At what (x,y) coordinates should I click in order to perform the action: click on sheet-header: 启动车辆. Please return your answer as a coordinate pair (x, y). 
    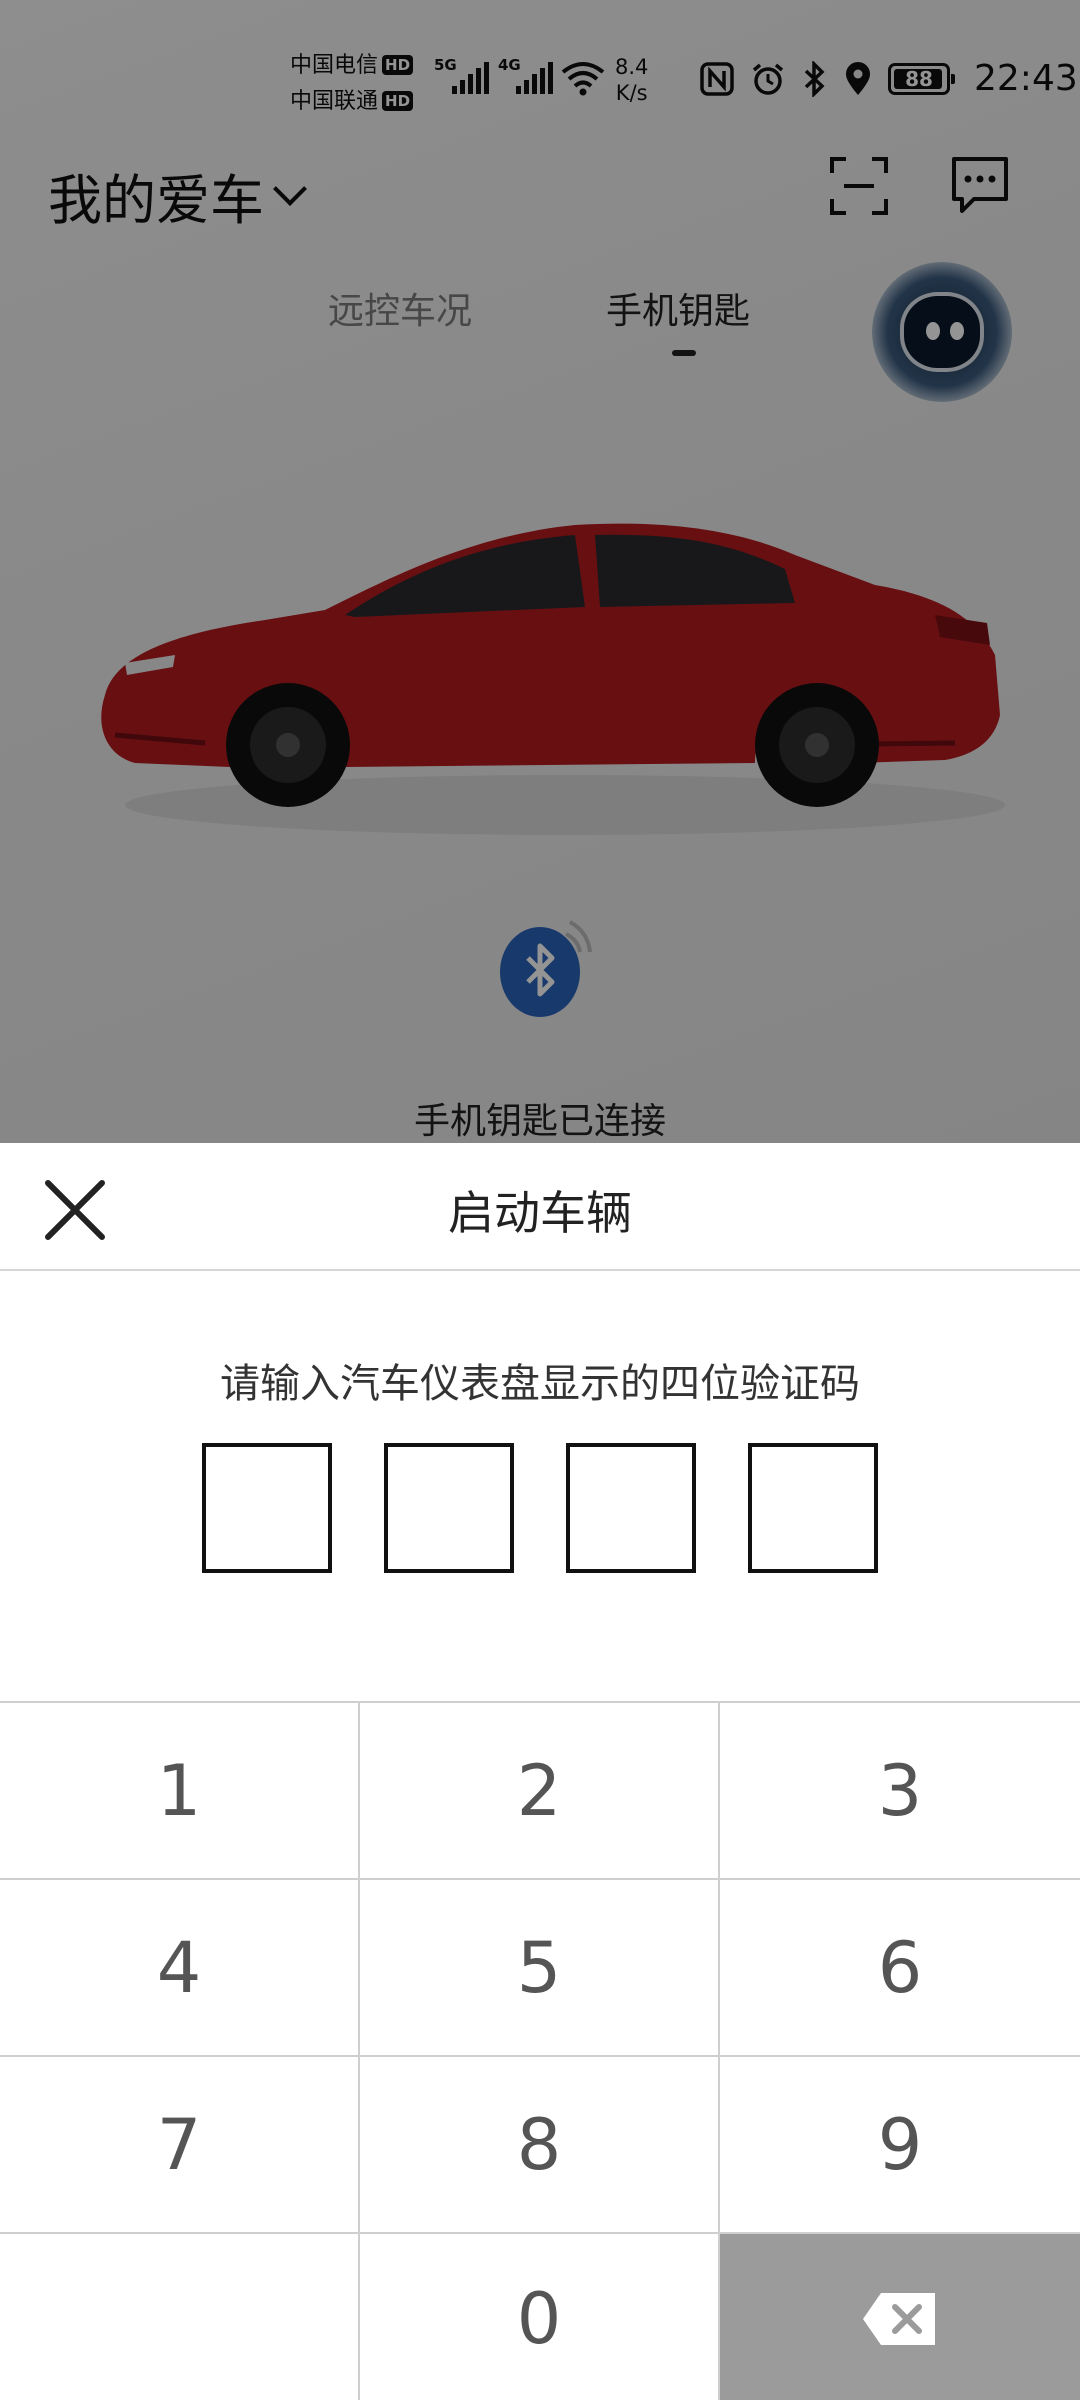
    Looking at the image, I should click on (540, 1207).